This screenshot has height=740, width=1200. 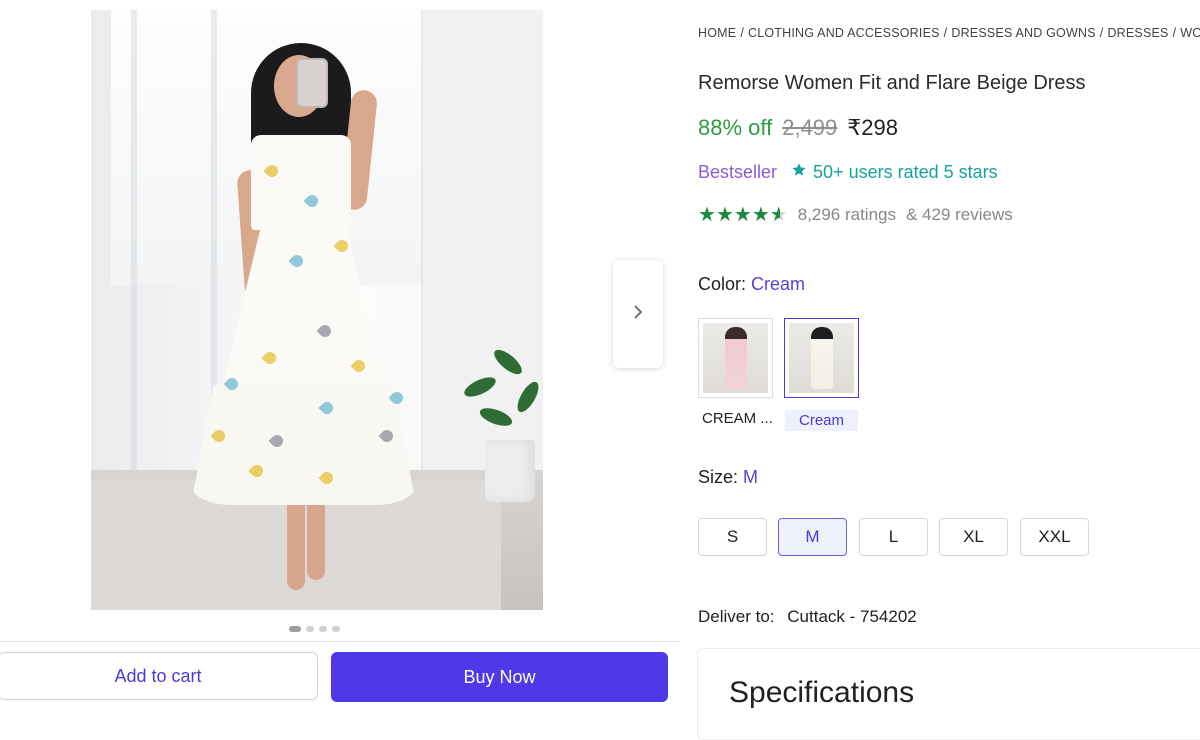 I want to click on size-option-s: S, so click(x=732, y=537).